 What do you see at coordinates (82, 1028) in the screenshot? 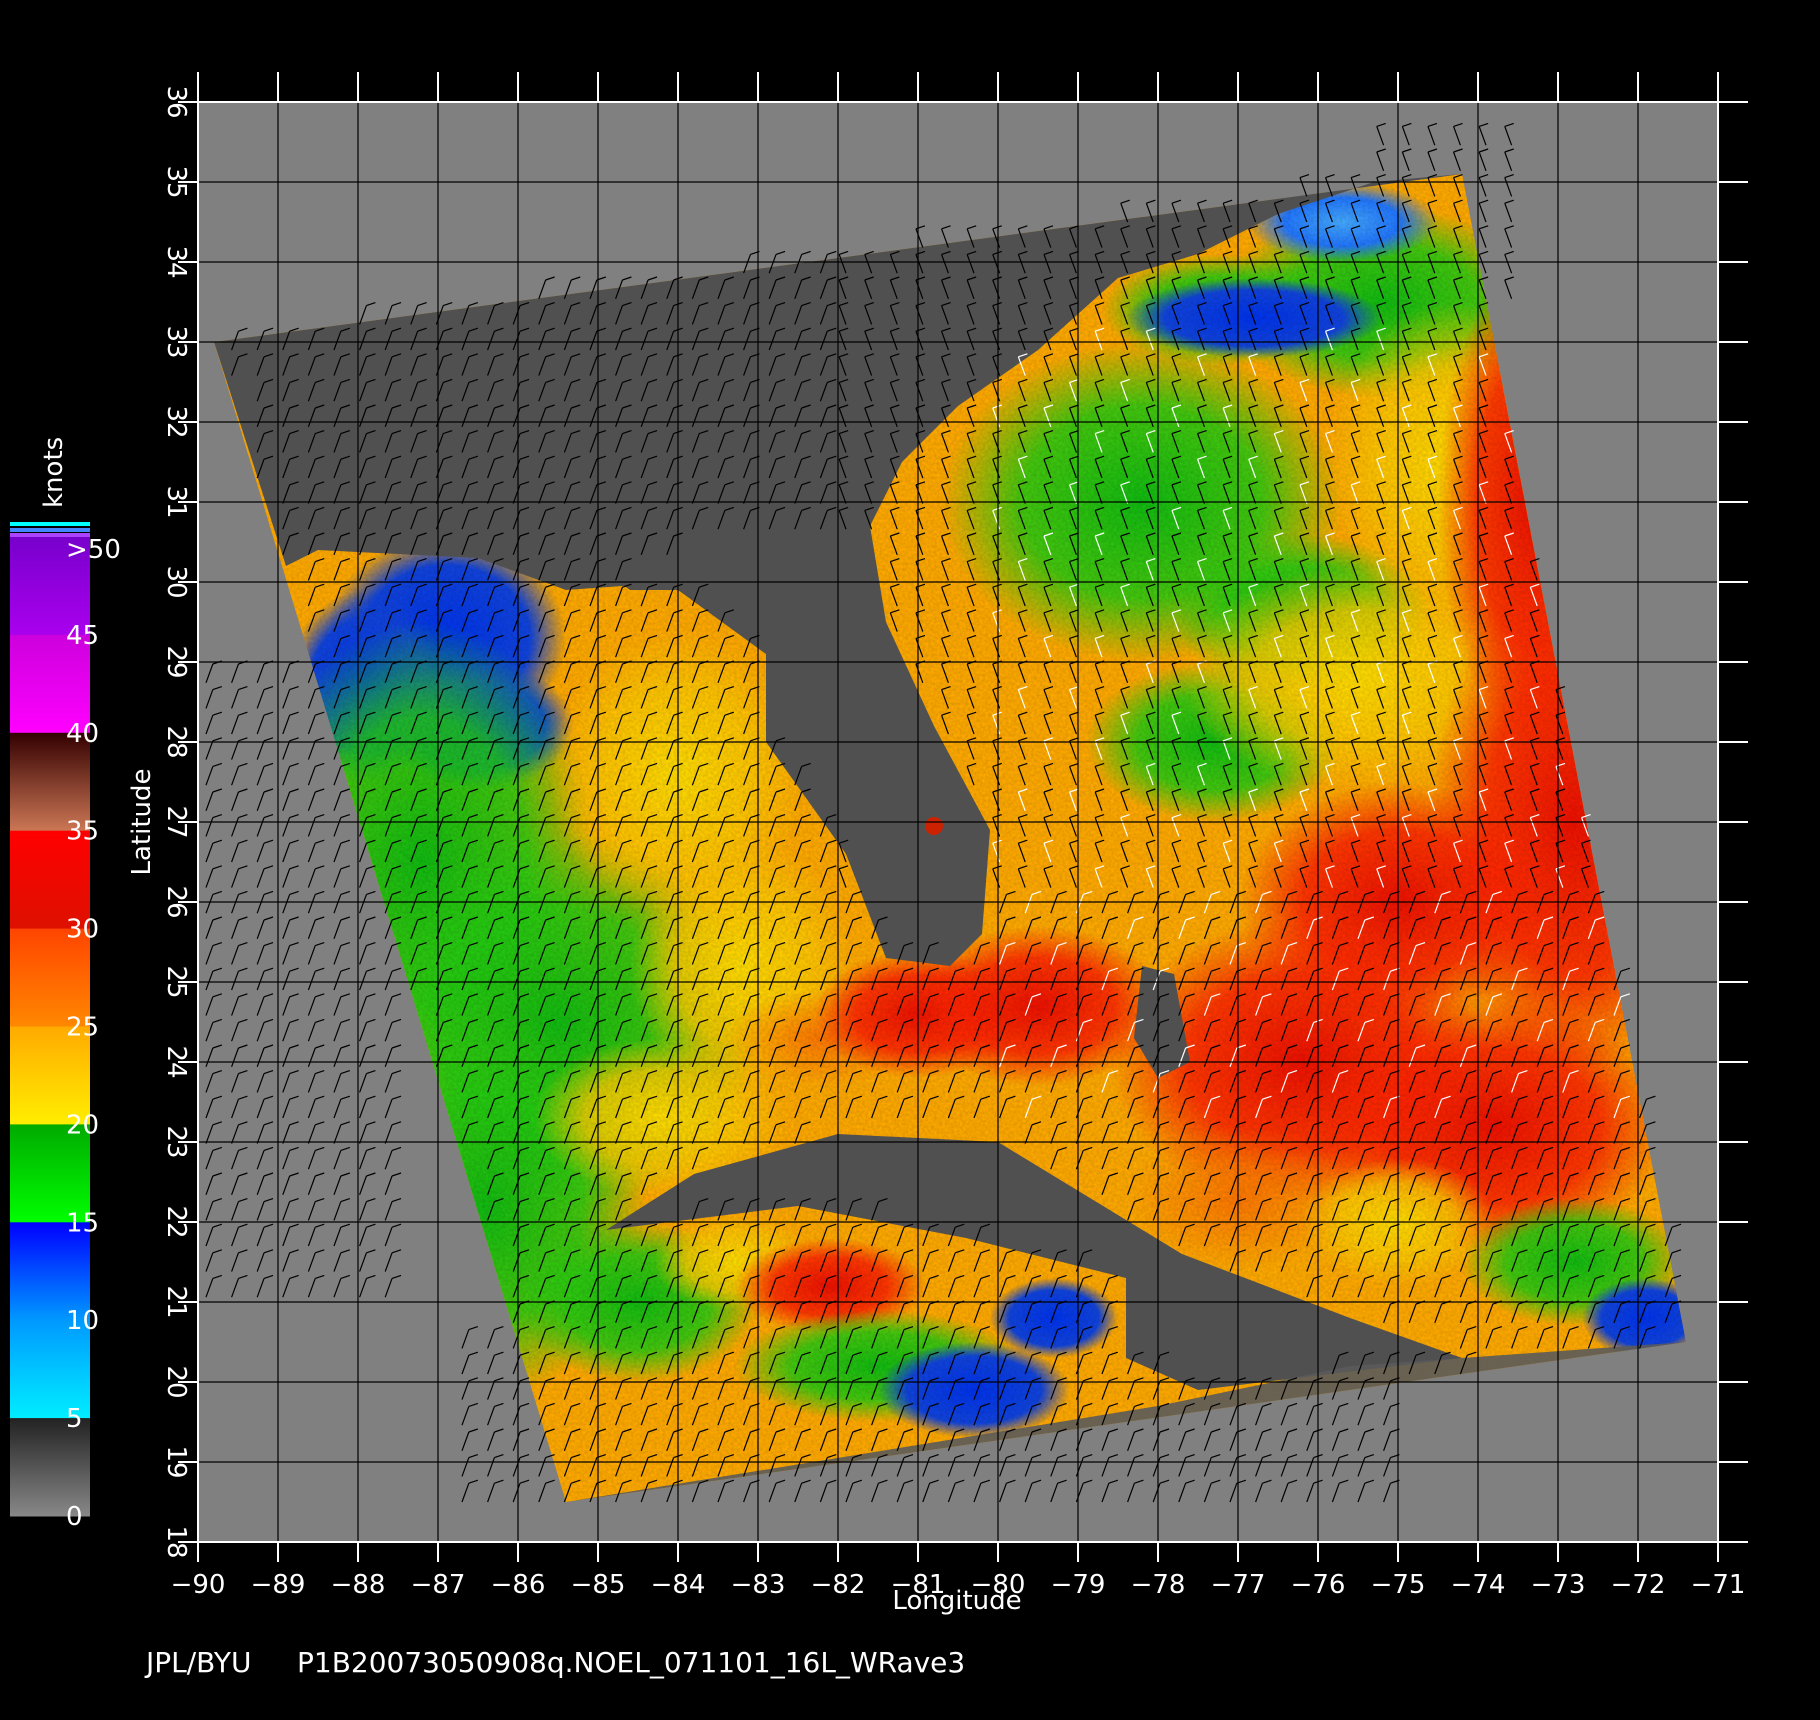
I see `colorbar-label: 25` at bounding box center [82, 1028].